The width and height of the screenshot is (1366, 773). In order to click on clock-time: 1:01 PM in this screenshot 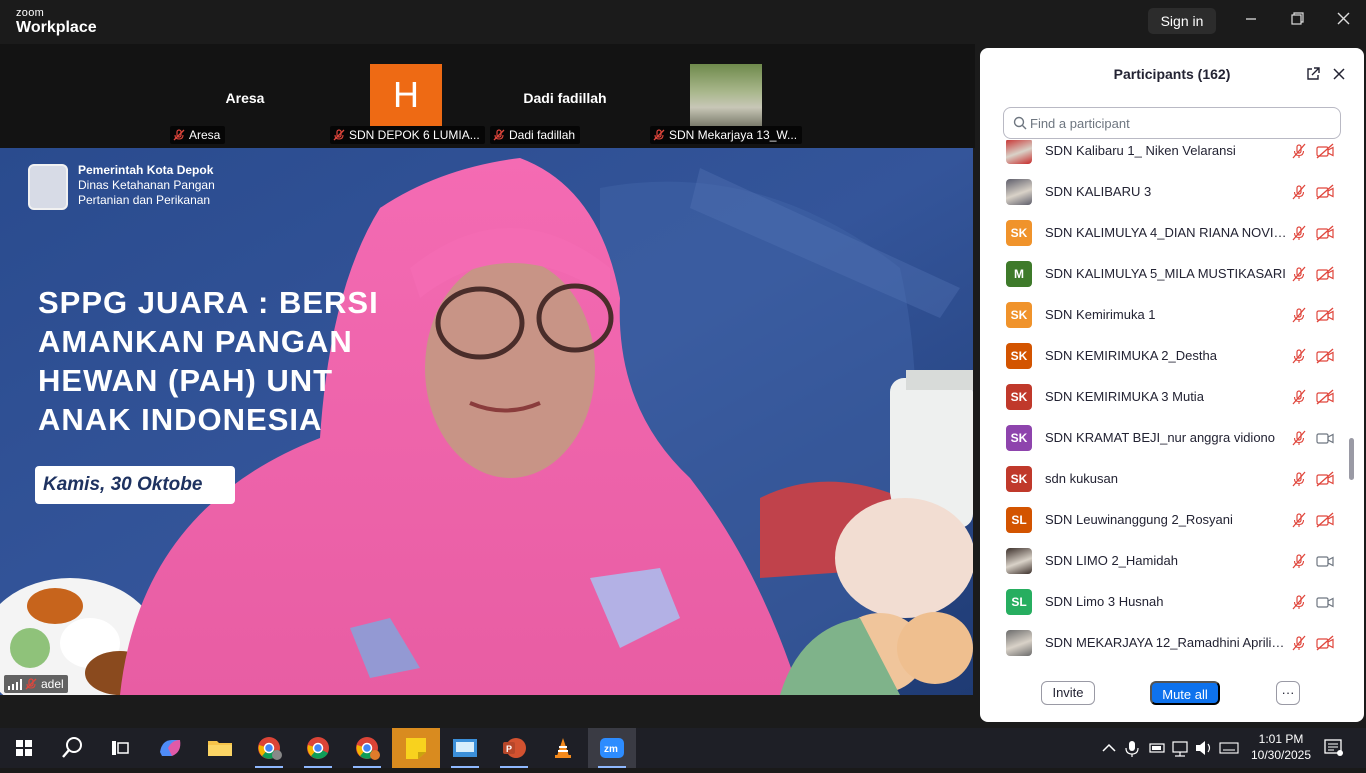, I will do `click(1281, 739)`.